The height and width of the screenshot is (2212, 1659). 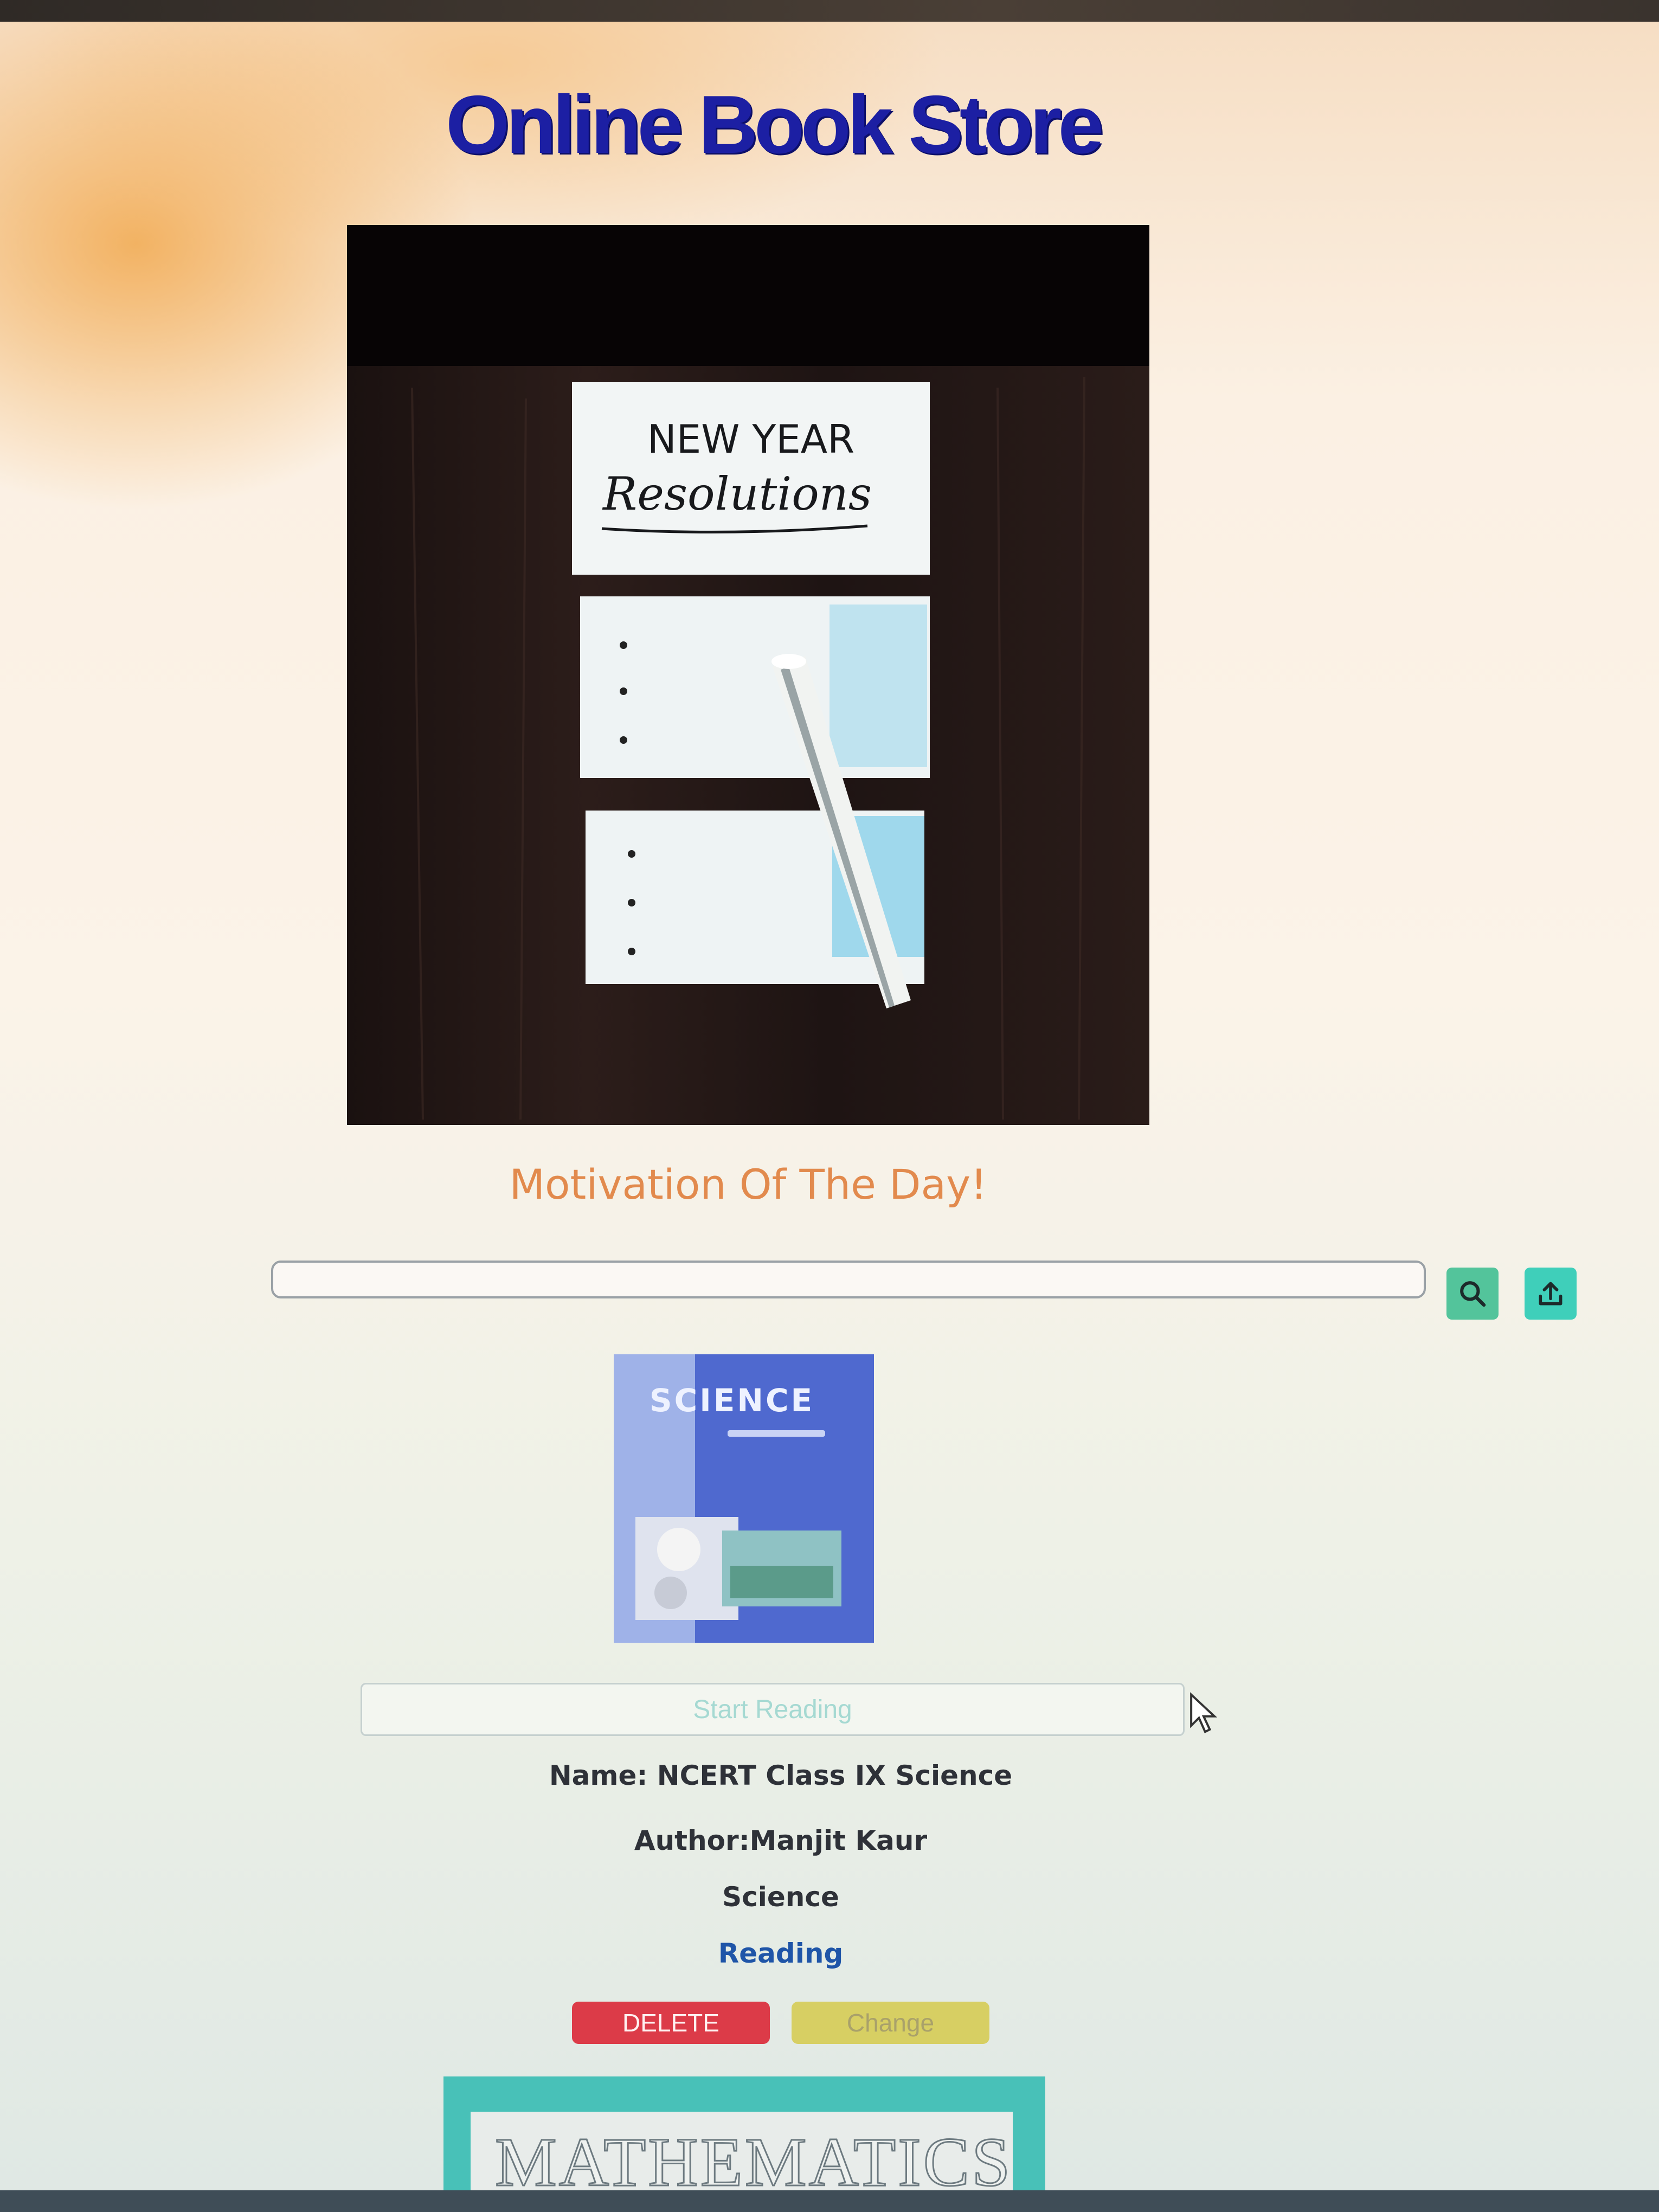 I want to click on search-icon, so click(x=1473, y=1294).